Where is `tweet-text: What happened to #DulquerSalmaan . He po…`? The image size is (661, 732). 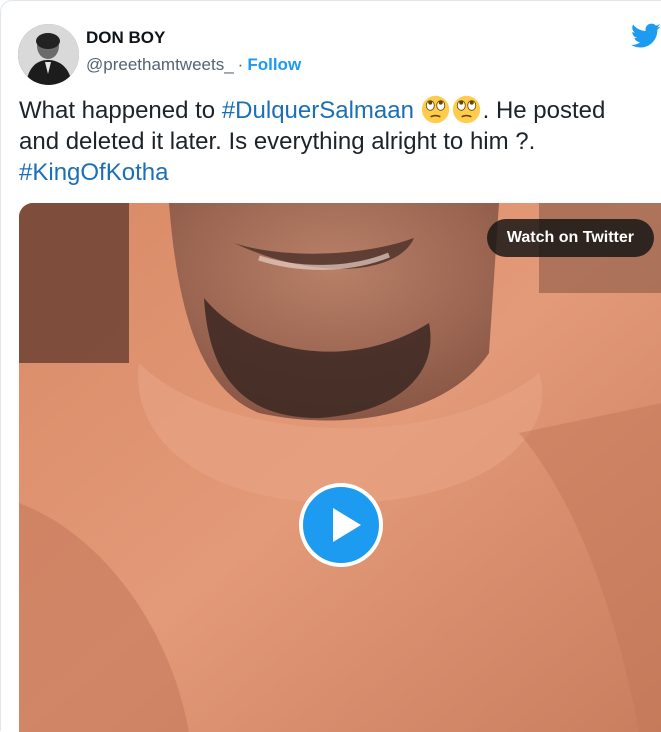 tweet-text: What happened to #DulquerSalmaan . He po… is located at coordinates (334, 141).